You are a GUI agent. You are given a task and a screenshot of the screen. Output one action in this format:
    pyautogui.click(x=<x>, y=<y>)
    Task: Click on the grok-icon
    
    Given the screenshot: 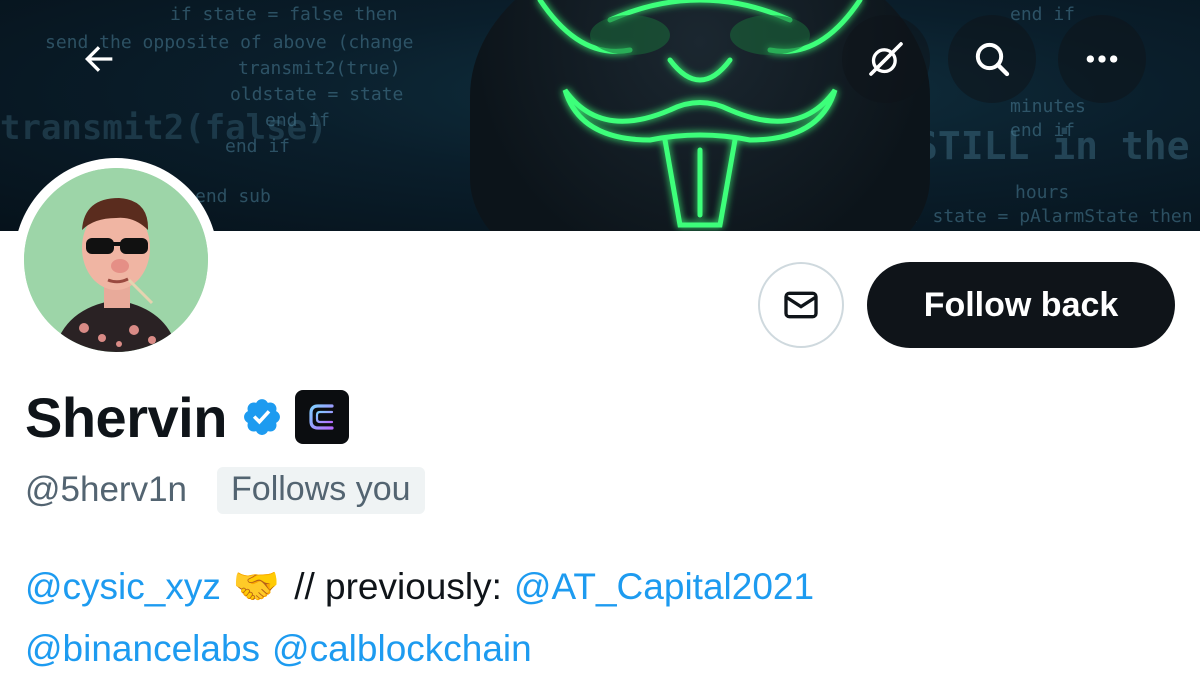 What is the action you would take?
    pyautogui.click(x=886, y=59)
    